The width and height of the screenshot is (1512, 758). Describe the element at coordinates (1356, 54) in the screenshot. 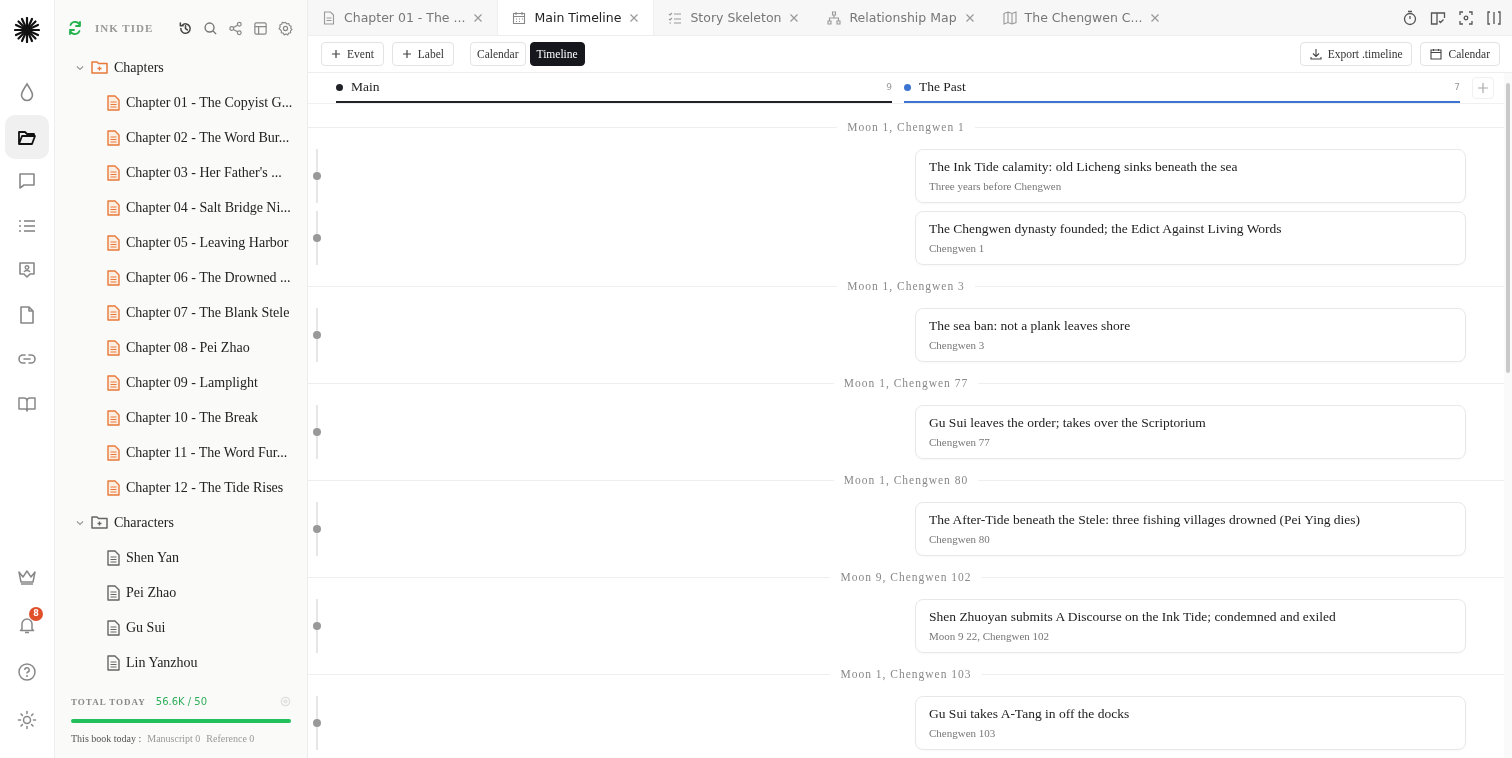

I see `export-button: Export .timeline` at that location.